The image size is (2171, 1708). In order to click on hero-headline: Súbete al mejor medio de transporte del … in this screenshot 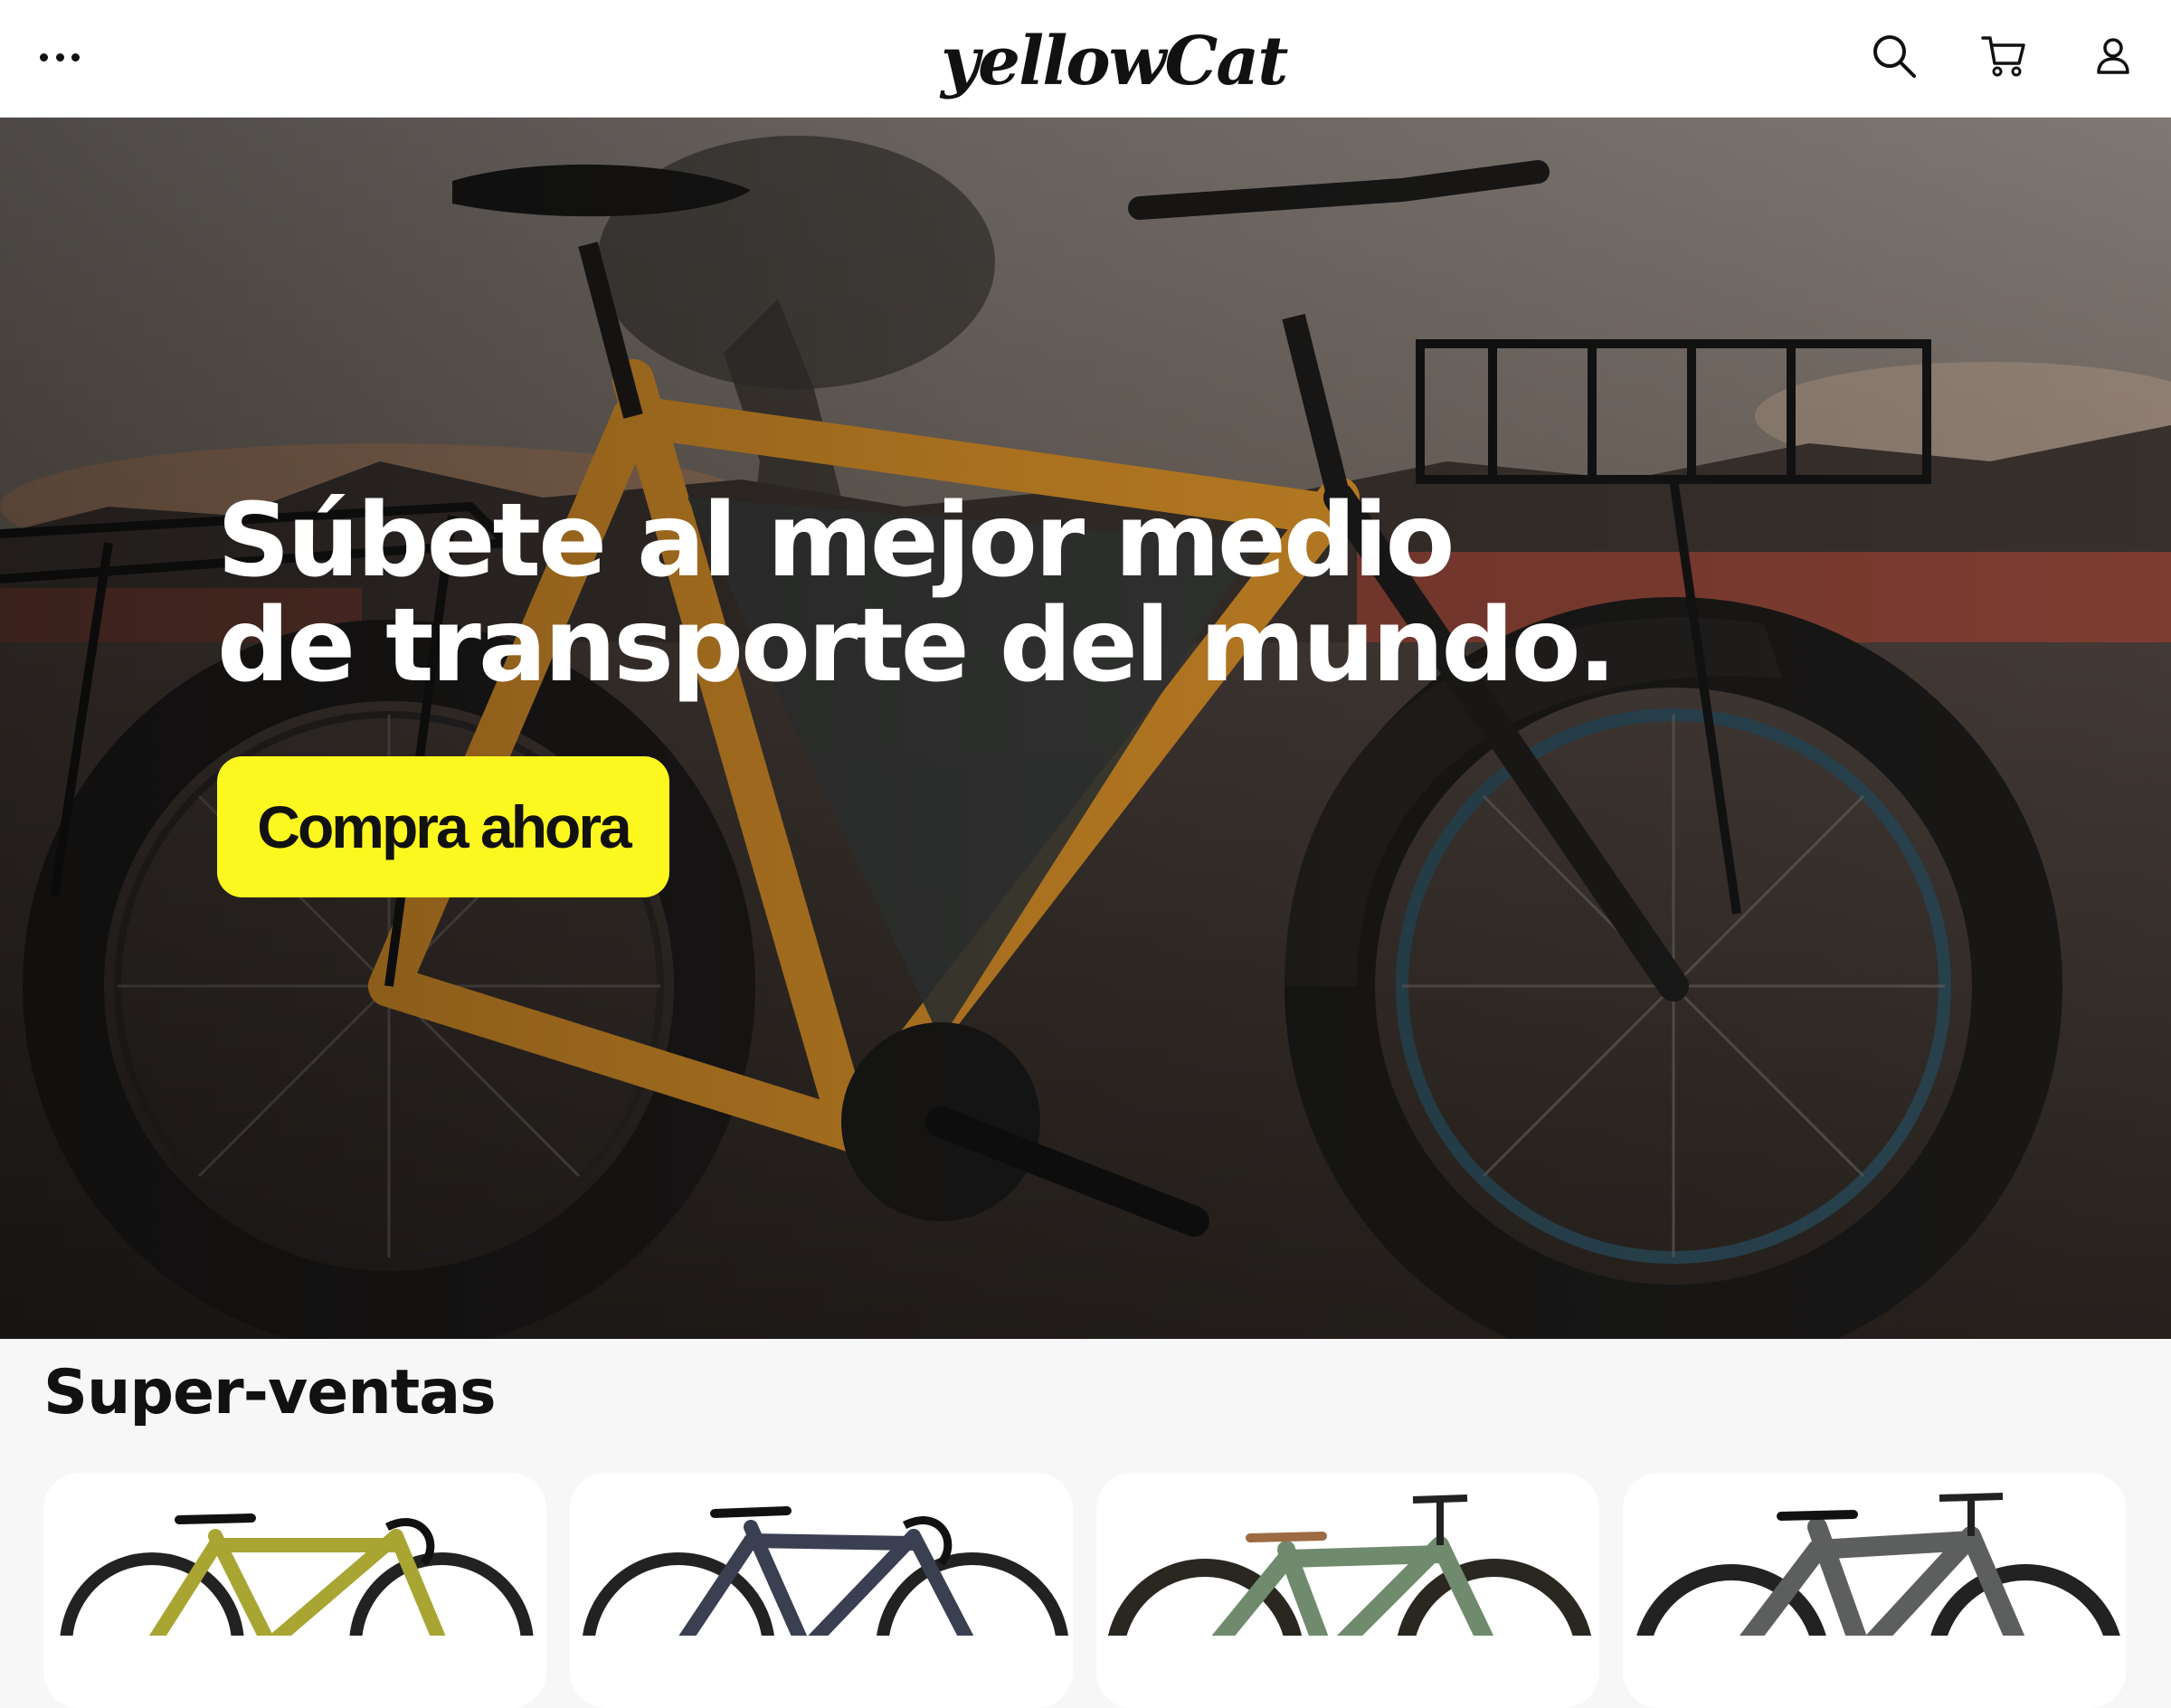, I will do `click(986, 593)`.